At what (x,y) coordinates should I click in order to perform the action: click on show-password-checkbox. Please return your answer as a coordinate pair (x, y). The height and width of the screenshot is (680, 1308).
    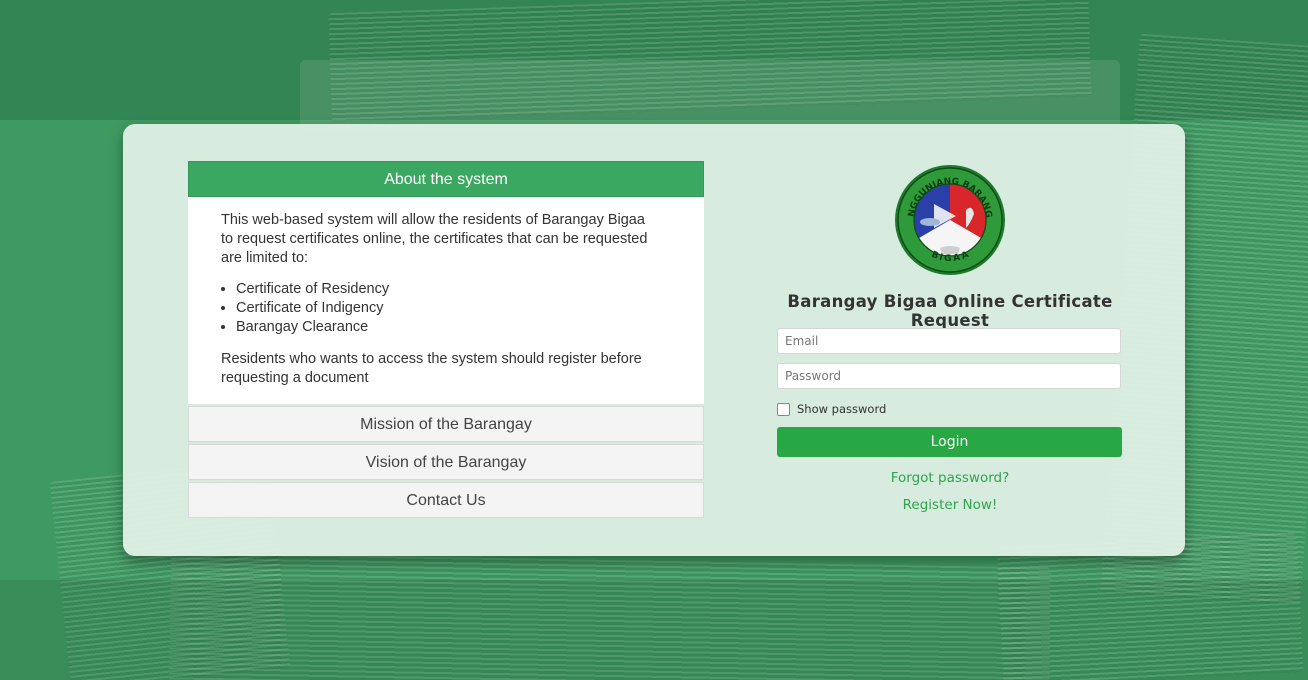
    Looking at the image, I should click on (783, 409).